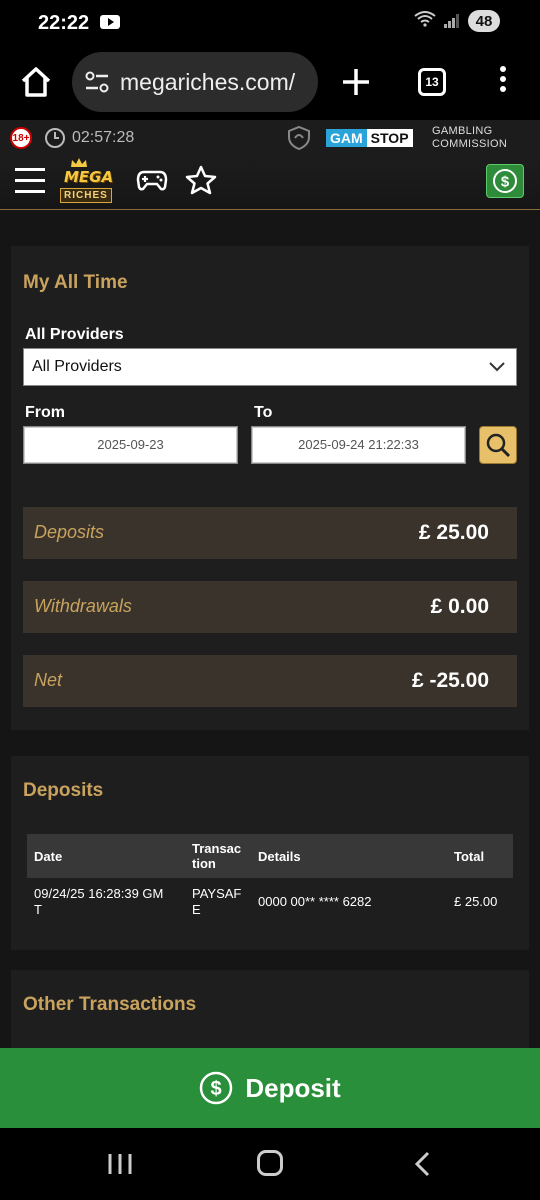 The image size is (540, 1200). Describe the element at coordinates (216, 902) in the screenshot. I see `row-transaction: PAYSAF E` at that location.